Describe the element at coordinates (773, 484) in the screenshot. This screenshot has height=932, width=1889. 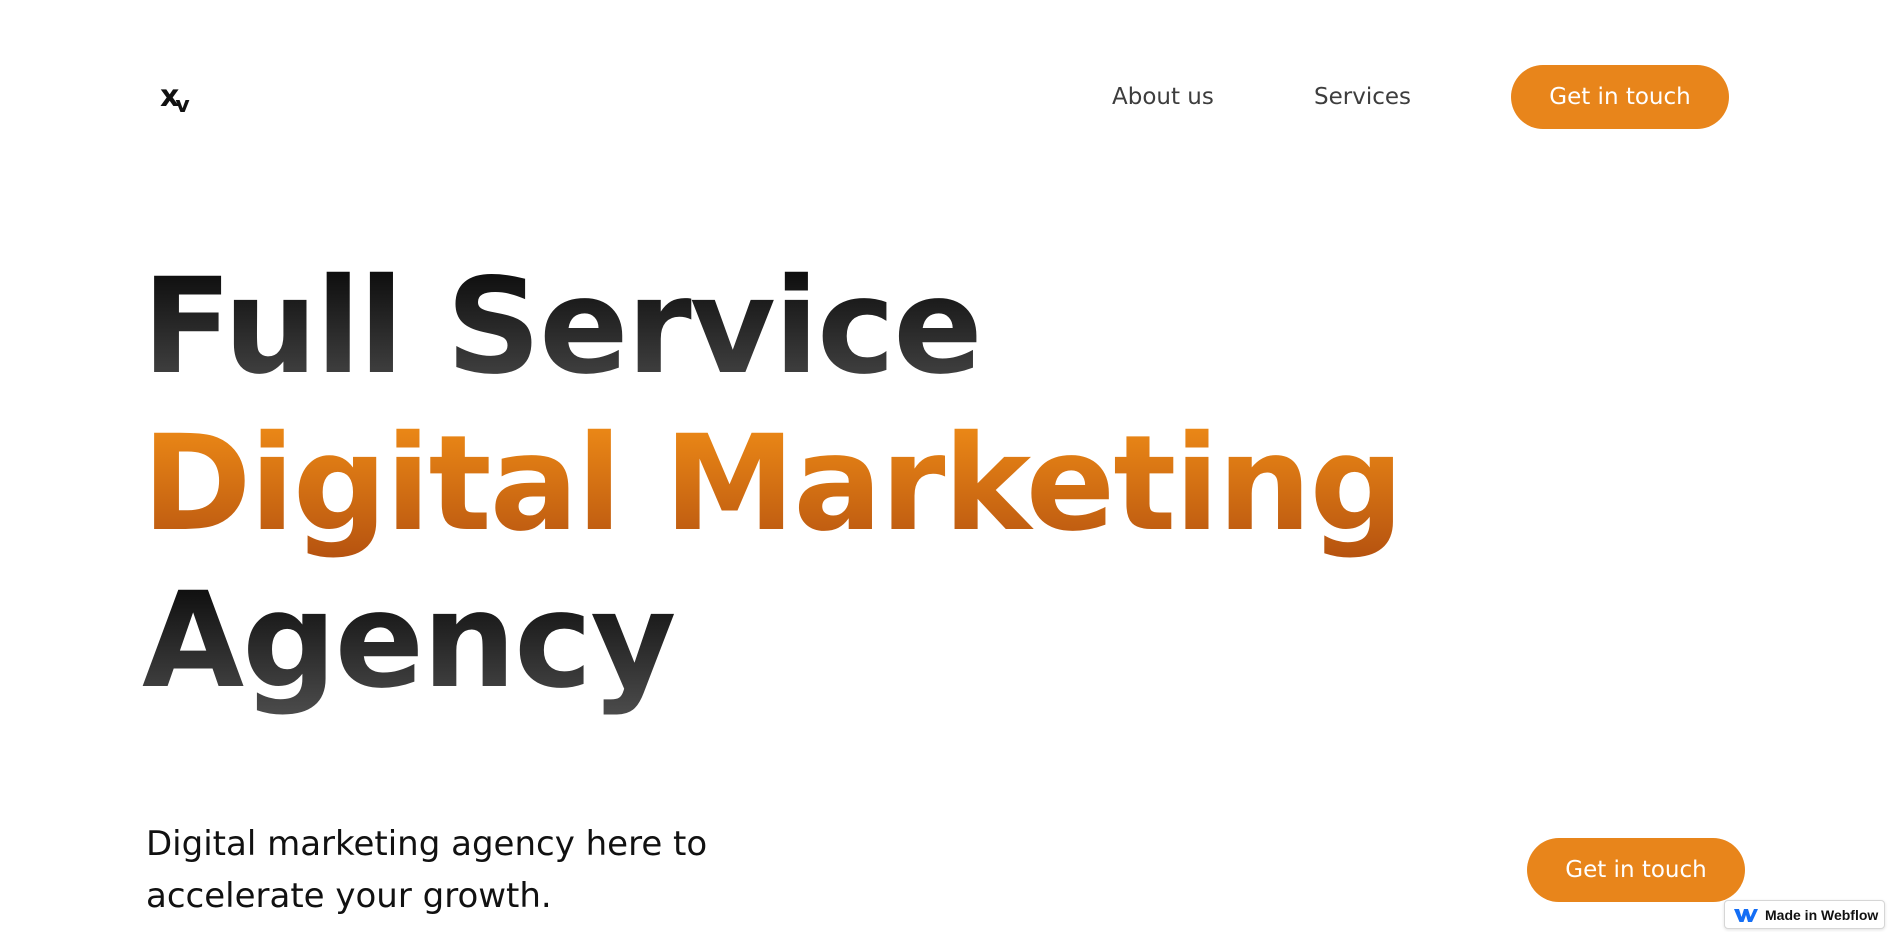
I see `hero-heading-line-2: Digital Marketing` at that location.